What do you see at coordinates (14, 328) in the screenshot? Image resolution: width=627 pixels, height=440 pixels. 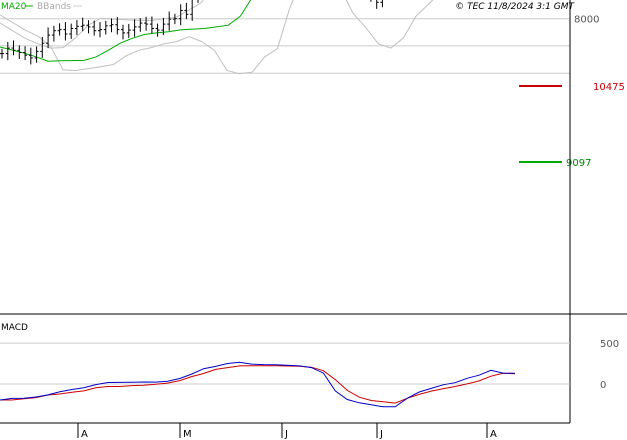 I see `macd-title: MACD` at bounding box center [14, 328].